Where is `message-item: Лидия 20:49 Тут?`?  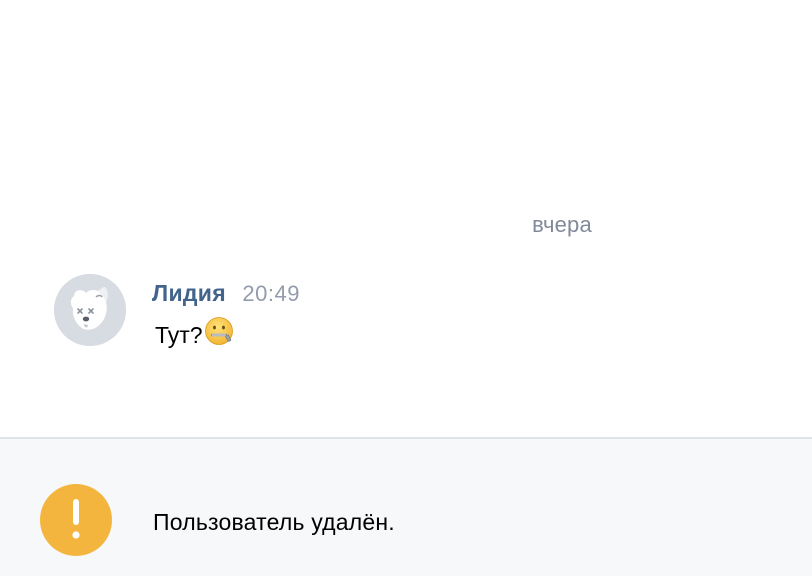 message-item: Лидия 20:49 Тут? is located at coordinates (414, 314).